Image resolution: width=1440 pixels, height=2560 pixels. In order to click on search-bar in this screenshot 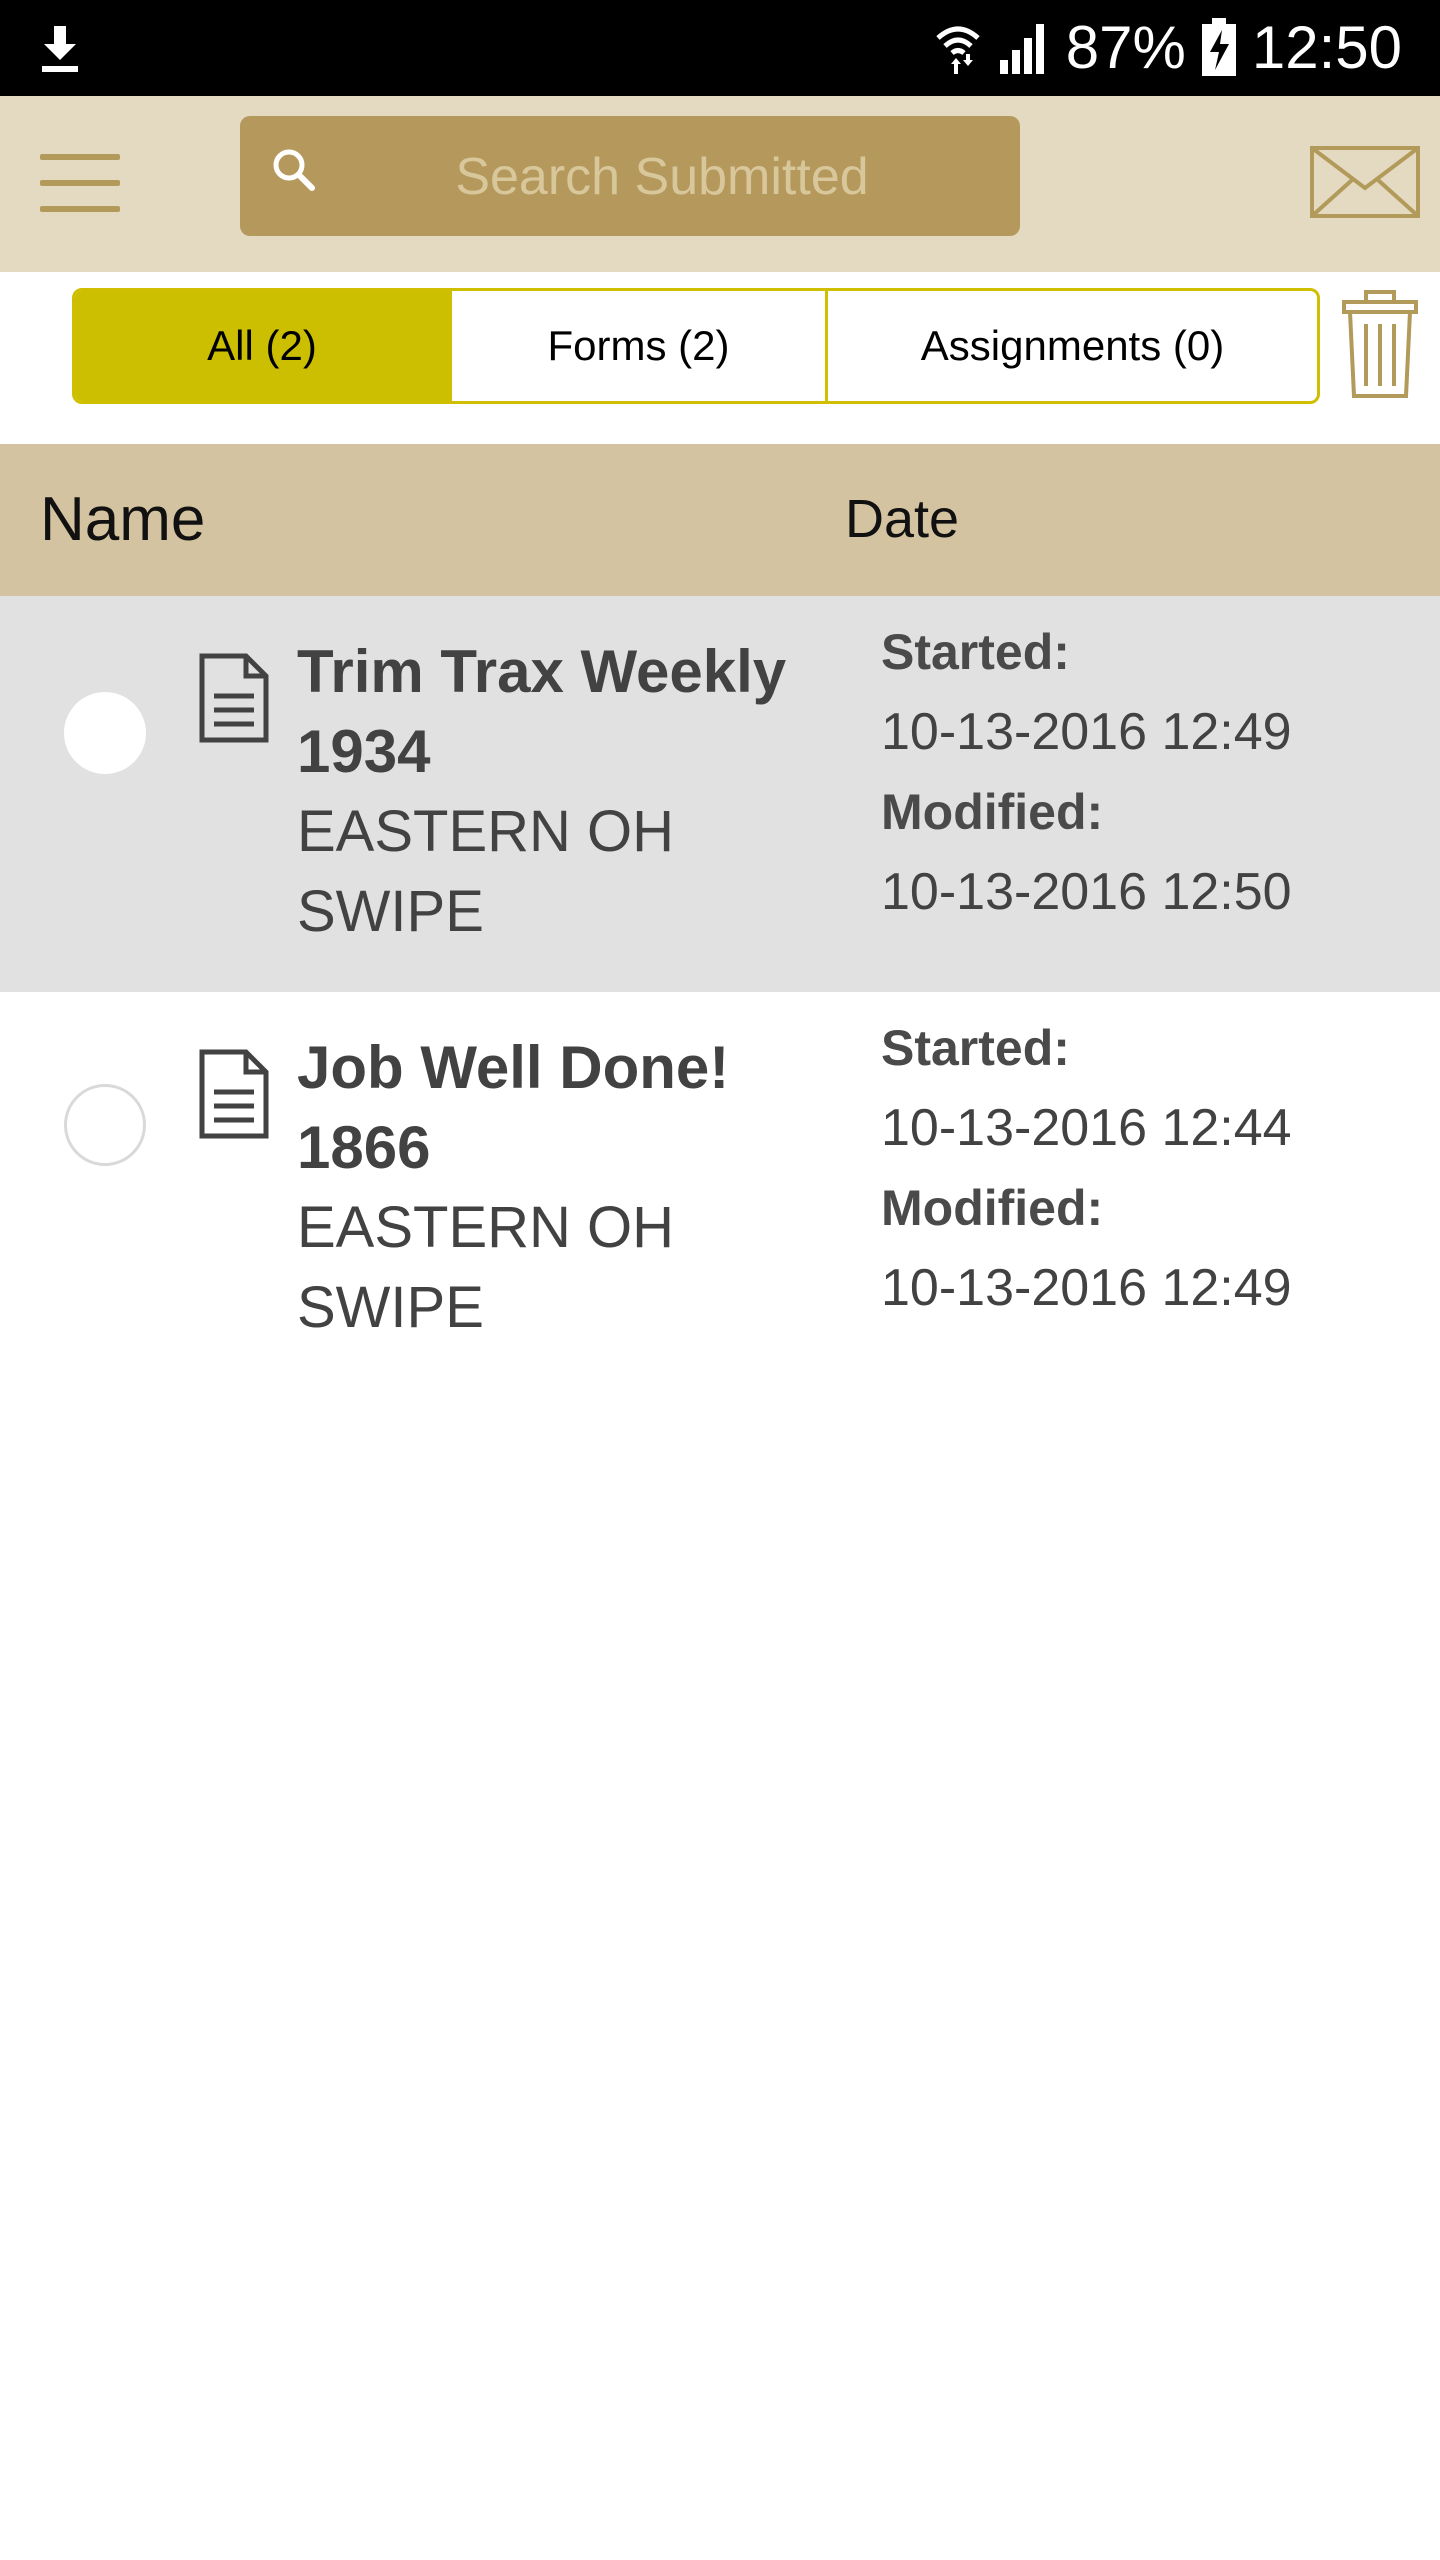, I will do `click(630, 177)`.